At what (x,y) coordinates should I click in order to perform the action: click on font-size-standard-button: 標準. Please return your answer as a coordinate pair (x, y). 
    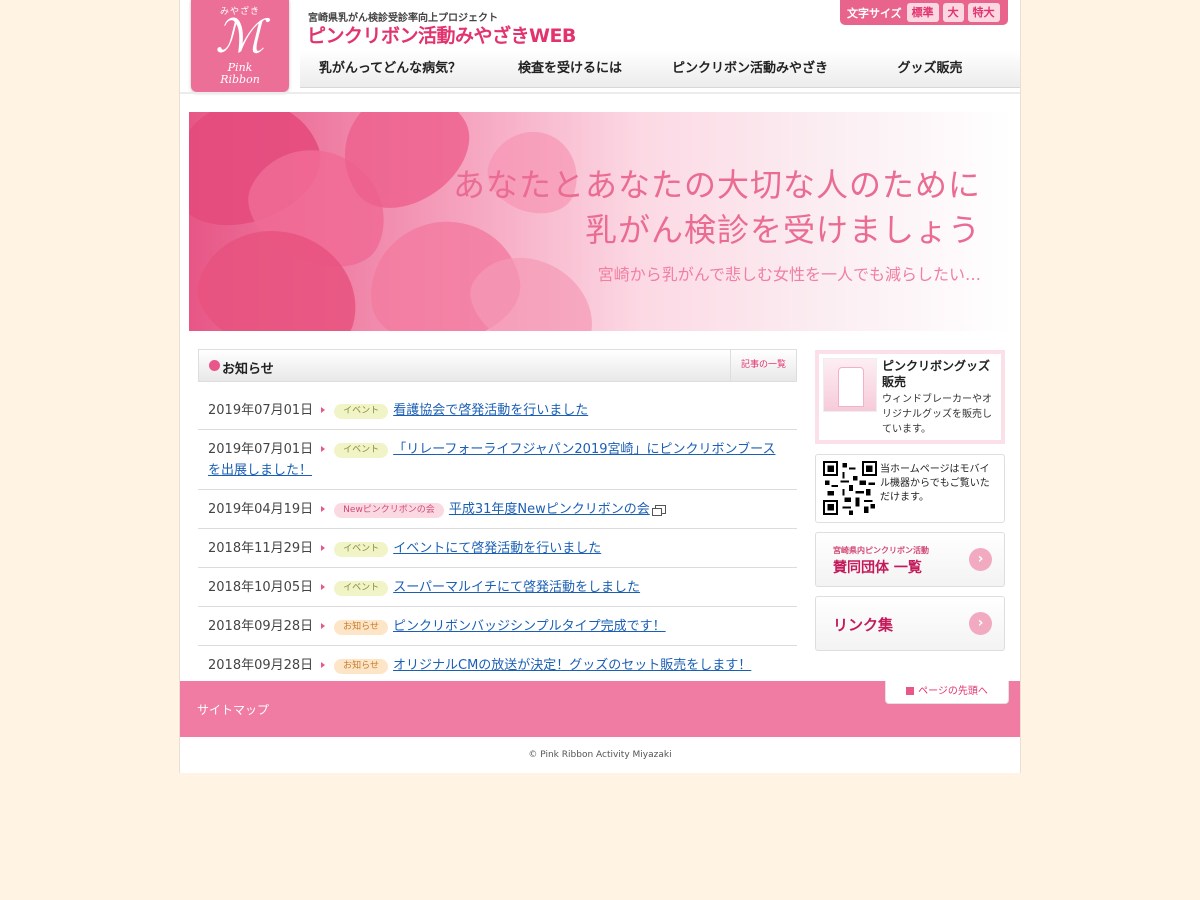
    Looking at the image, I should click on (922, 12).